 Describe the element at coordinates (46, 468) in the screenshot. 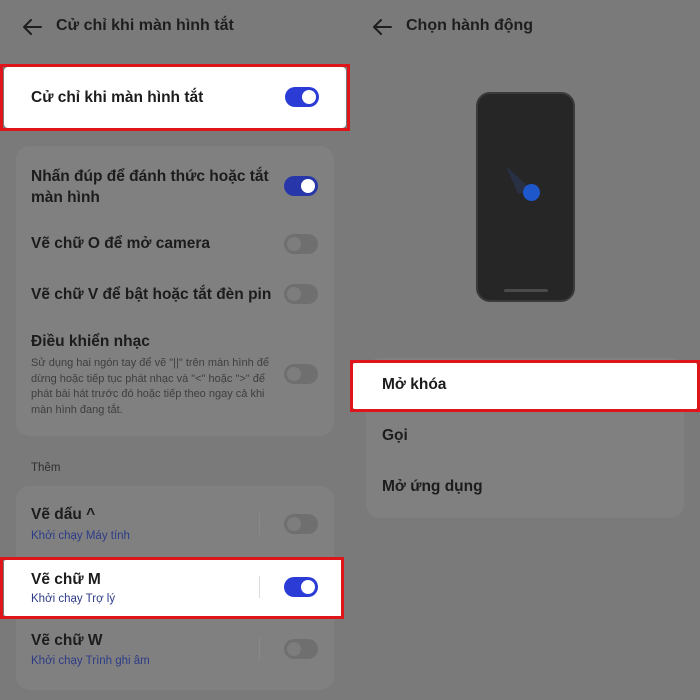

I see `section-label-more: Thêm` at that location.